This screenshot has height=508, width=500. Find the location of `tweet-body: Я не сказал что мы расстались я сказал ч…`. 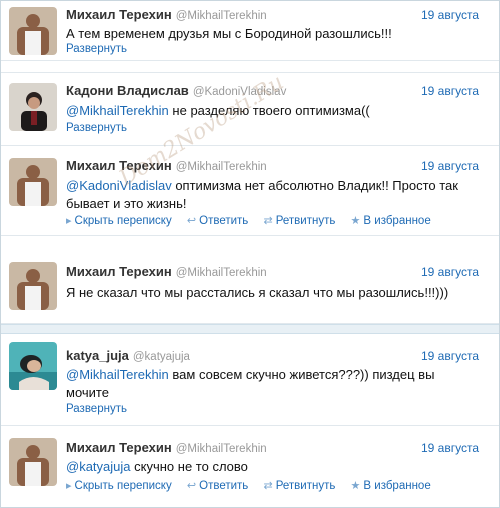

tweet-body: Я не сказал что мы расстались я сказал ч… is located at coordinates (257, 292).